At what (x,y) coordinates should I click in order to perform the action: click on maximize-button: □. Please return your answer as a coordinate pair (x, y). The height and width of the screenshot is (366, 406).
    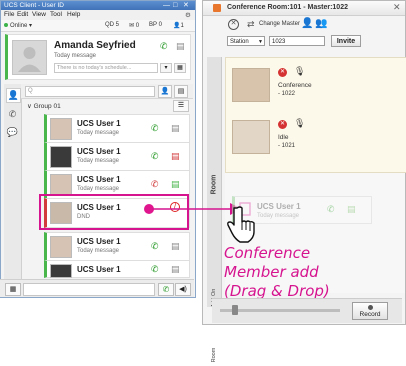
    Looking at the image, I should click on (175, 5).